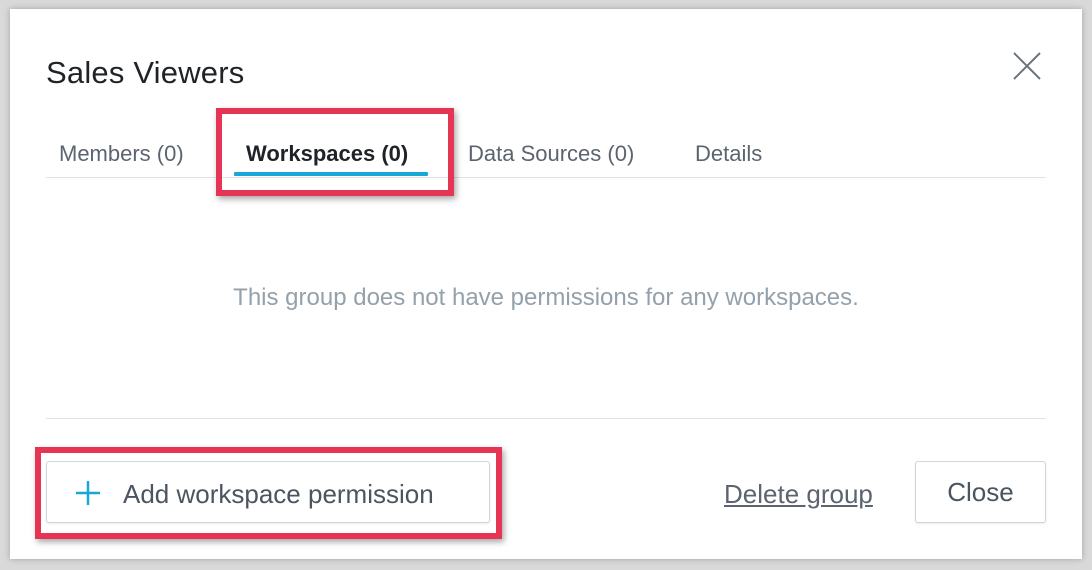 The height and width of the screenshot is (570, 1092). Describe the element at coordinates (798, 494) in the screenshot. I see `delete-group-link: Delete group` at that location.